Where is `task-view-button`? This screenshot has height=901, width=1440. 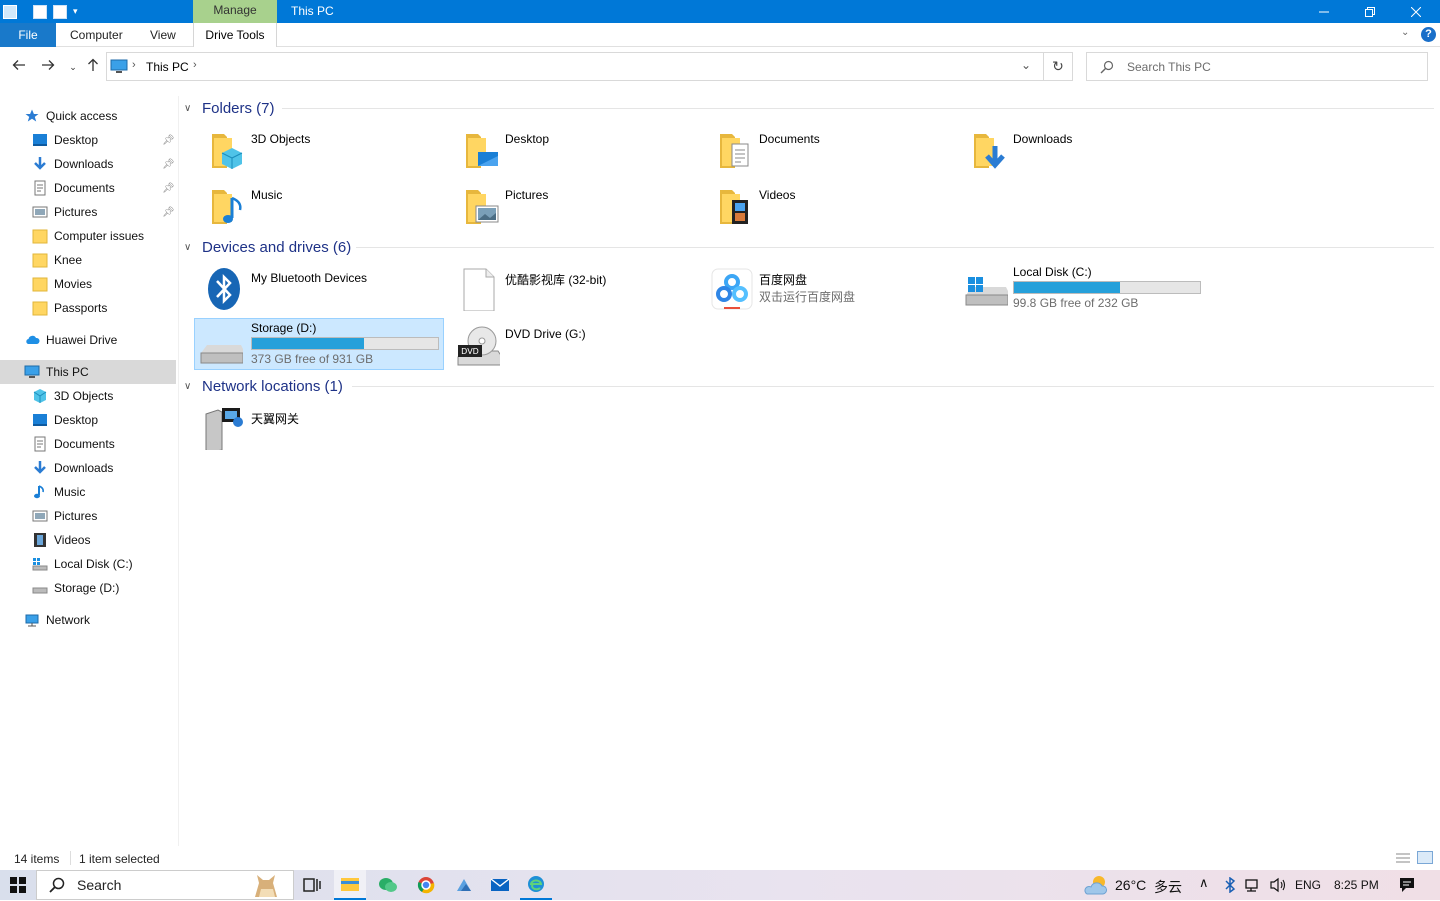
task-view-button is located at coordinates (312, 885).